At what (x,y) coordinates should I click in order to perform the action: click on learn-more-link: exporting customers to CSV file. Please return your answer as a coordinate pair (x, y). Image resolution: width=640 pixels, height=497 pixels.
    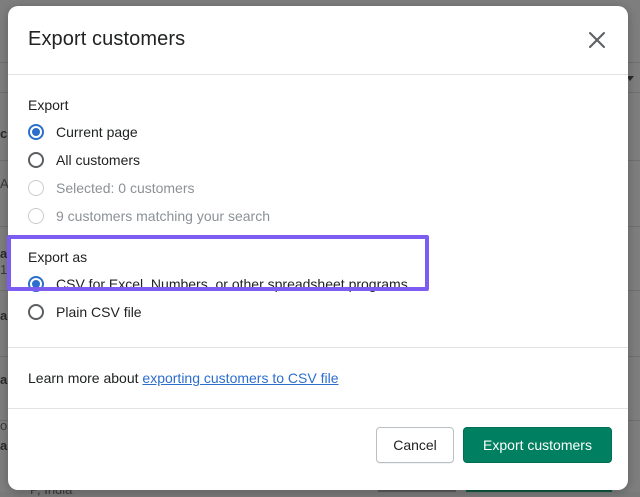
    Looking at the image, I should click on (240, 378).